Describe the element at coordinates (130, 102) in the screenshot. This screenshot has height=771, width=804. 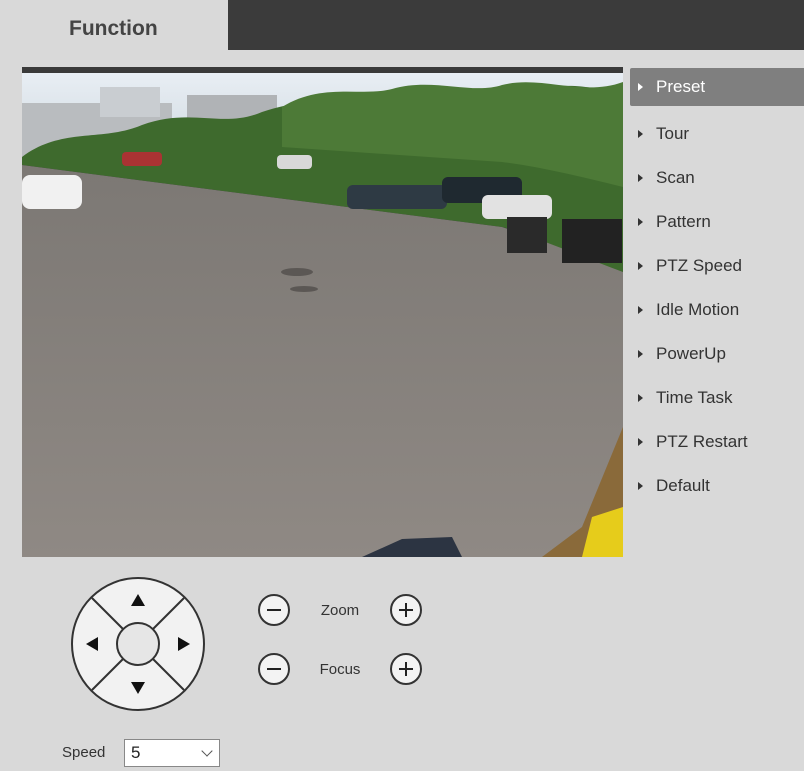
I see `building-top` at that location.